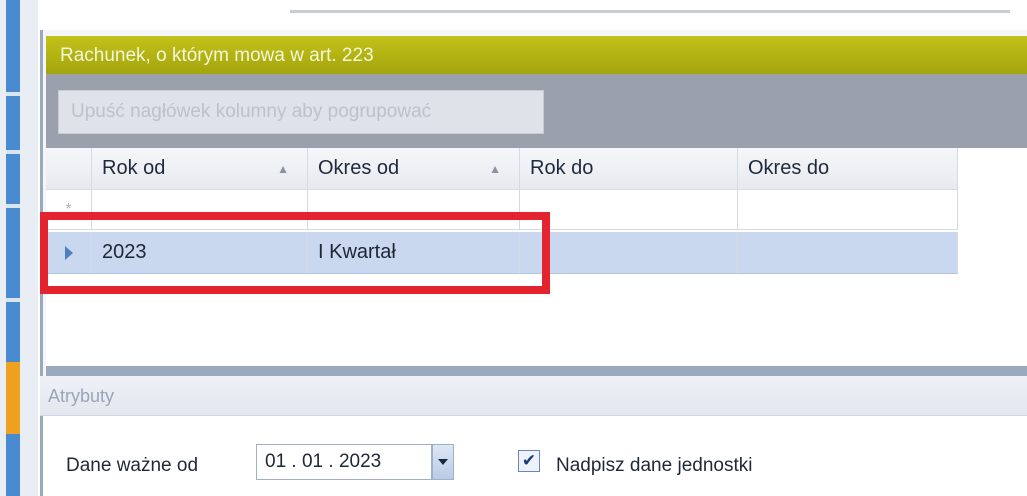  What do you see at coordinates (992, 212) in the screenshot?
I see `grid-empty-area` at bounding box center [992, 212].